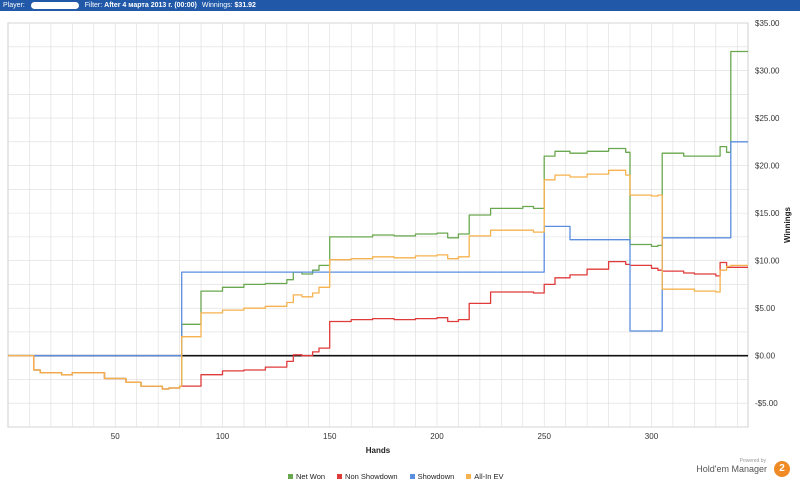  Describe the element at coordinates (767, 23) in the screenshot. I see `y-tick-label: $35.00` at that location.